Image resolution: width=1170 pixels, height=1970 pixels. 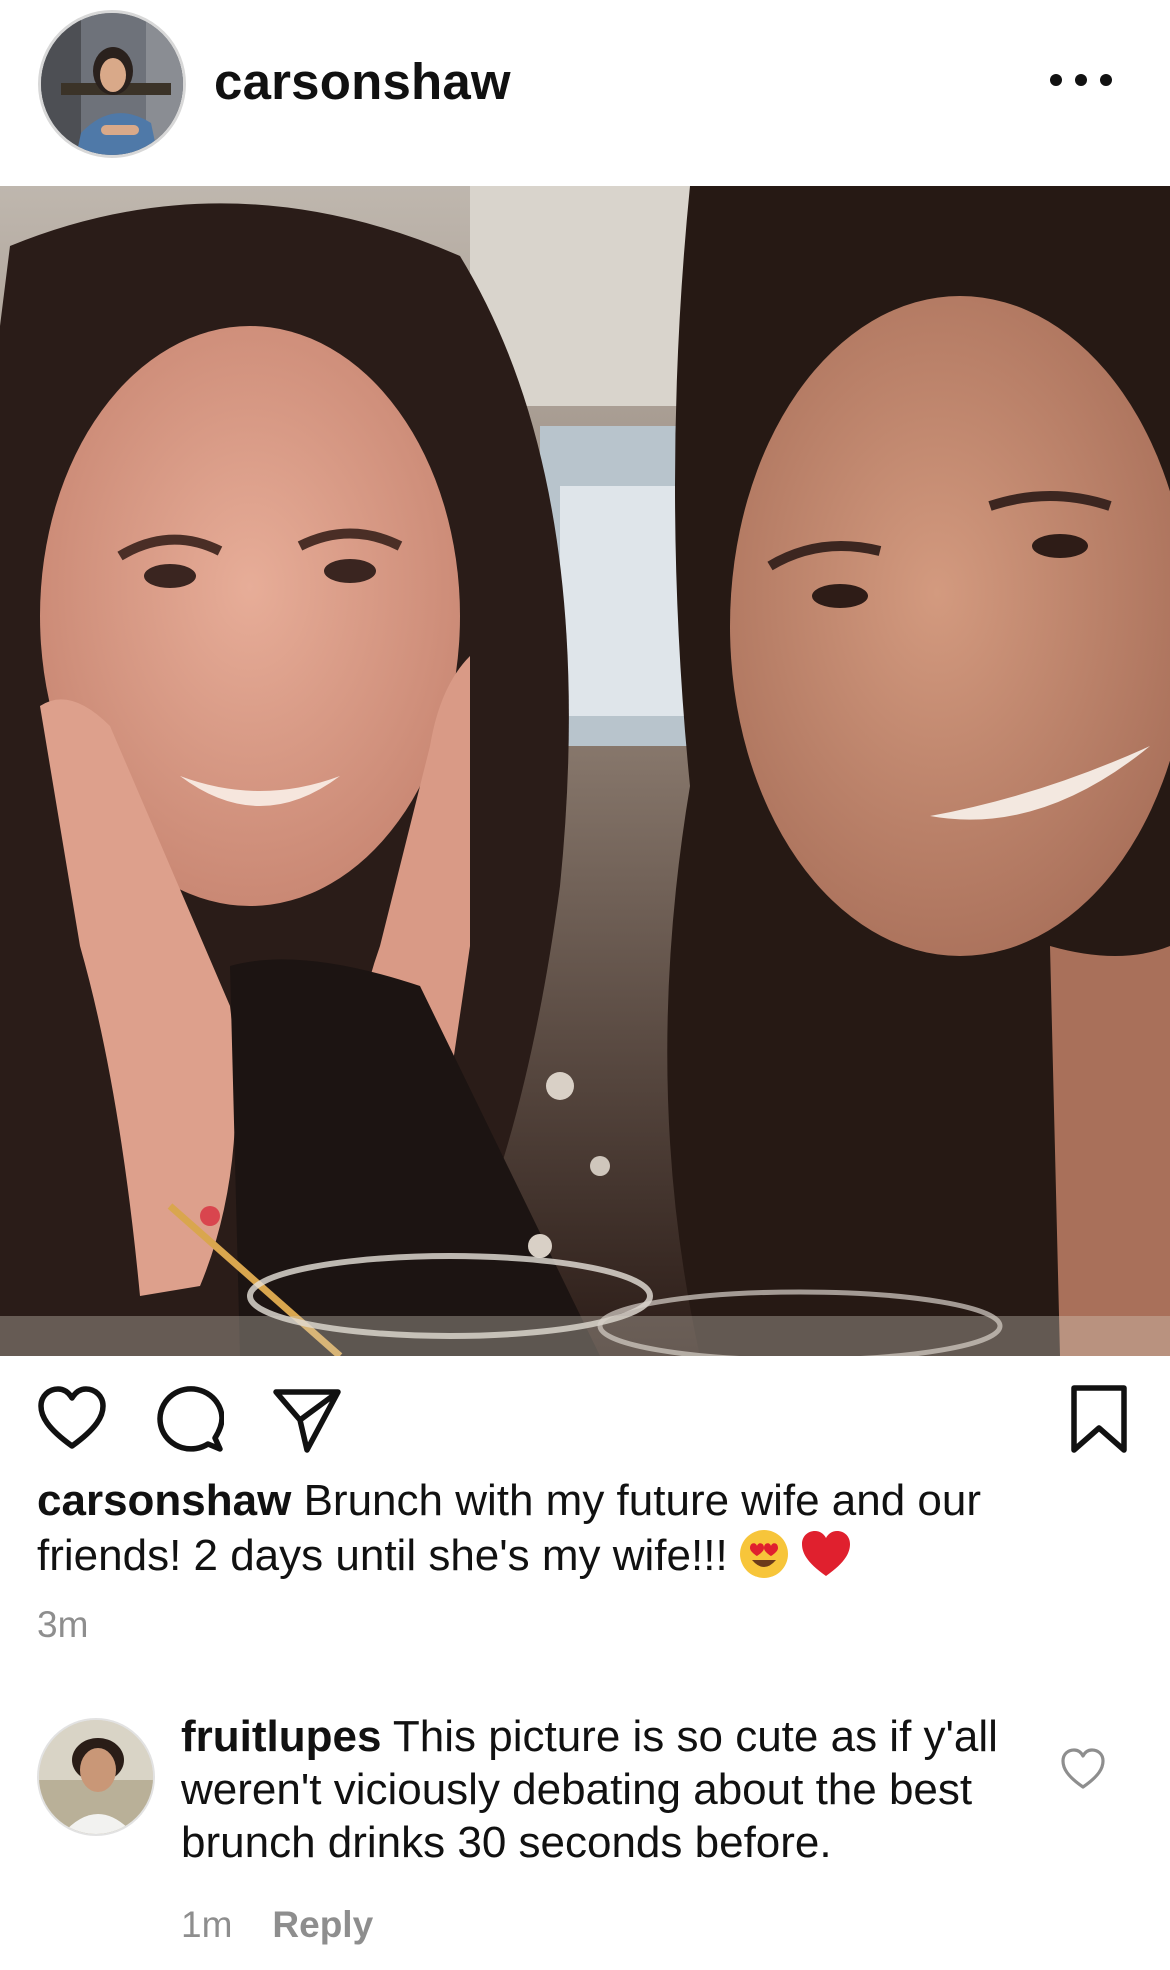 I want to click on comment-icon, so click(x=189, y=1419).